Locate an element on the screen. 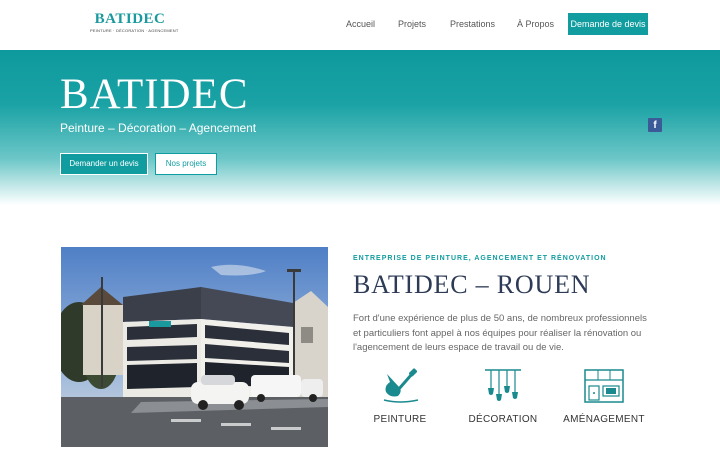 This screenshot has height=450, width=720. paint-trowel-icon is located at coordinates (401, 385).